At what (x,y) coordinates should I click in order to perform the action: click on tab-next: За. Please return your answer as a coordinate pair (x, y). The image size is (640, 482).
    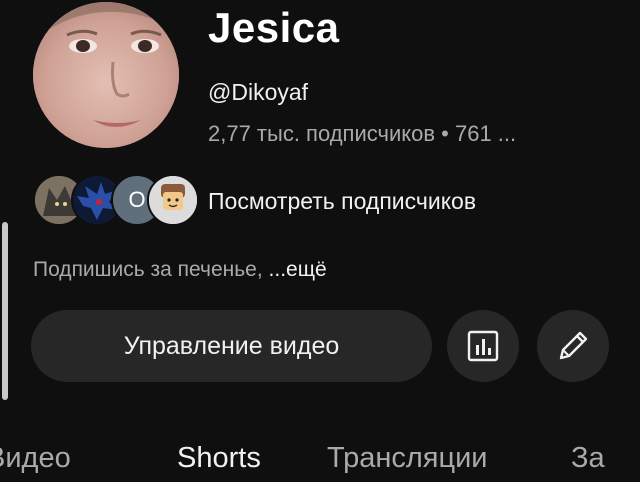
    Looking at the image, I should click on (588, 458).